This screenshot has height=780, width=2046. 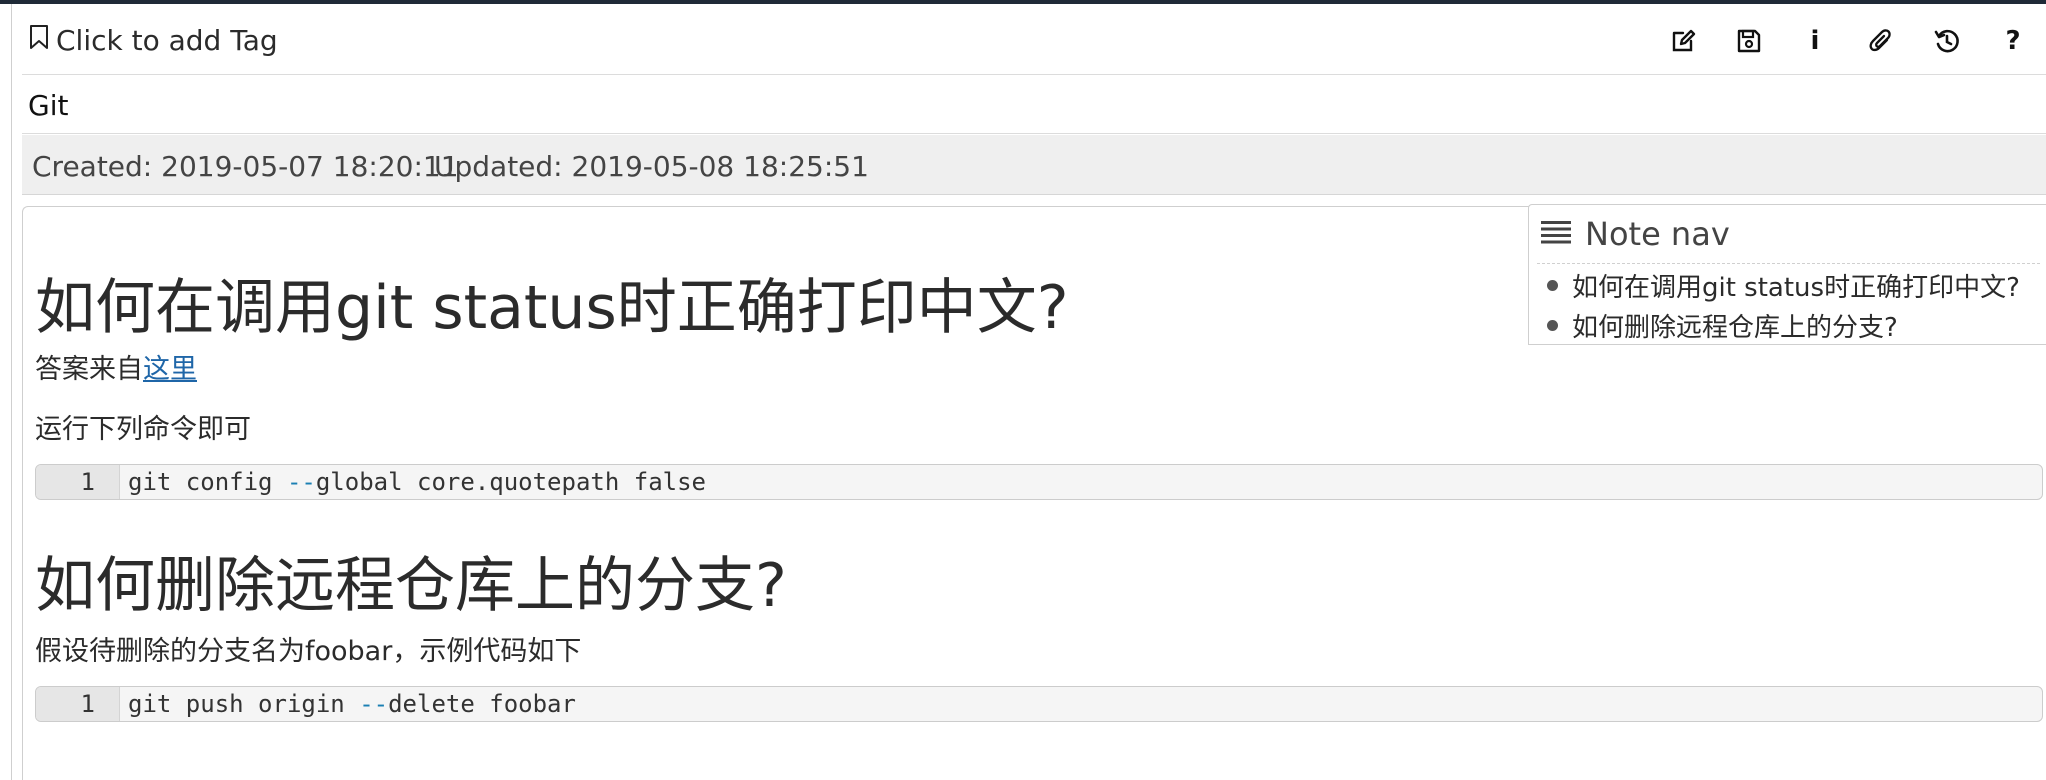 I want to click on assume-branch-text: 假设待删除的分支名为foobar，示例代码如下, so click(x=308, y=651).